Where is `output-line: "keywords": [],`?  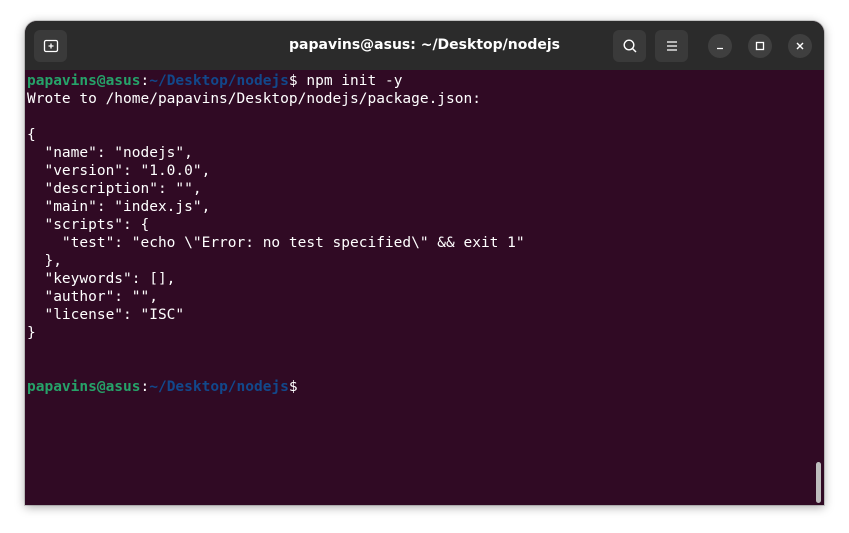 output-line: "keywords": [], is located at coordinates (101, 279).